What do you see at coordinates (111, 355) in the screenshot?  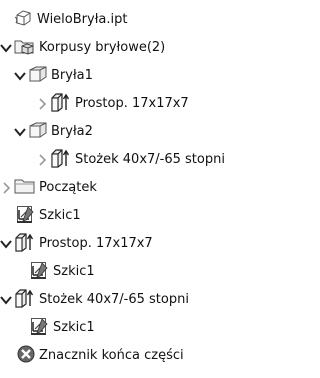 I see `tree-item-label: Znacznik końca części` at bounding box center [111, 355].